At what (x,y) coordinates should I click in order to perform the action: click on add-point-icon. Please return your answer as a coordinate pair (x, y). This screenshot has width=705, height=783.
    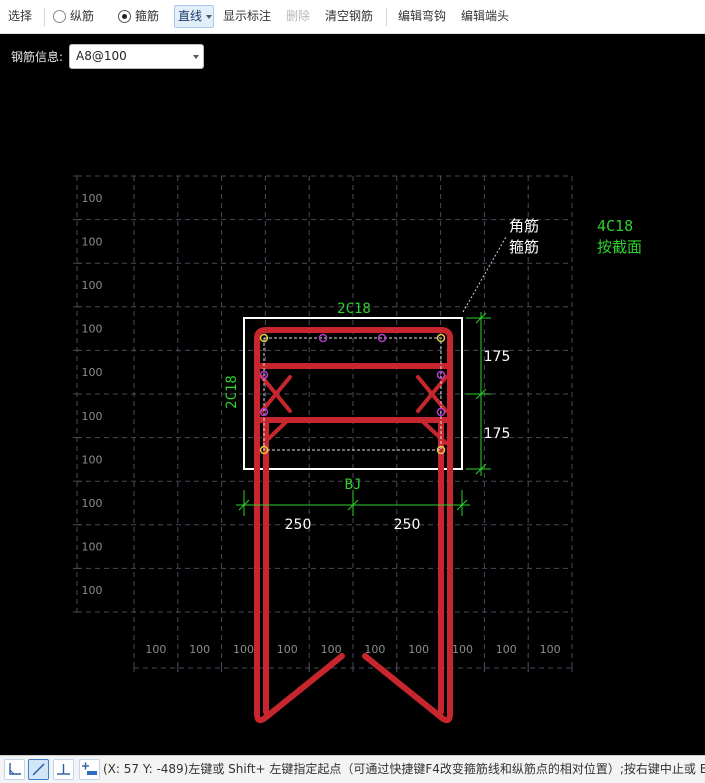
    Looking at the image, I should click on (89, 768).